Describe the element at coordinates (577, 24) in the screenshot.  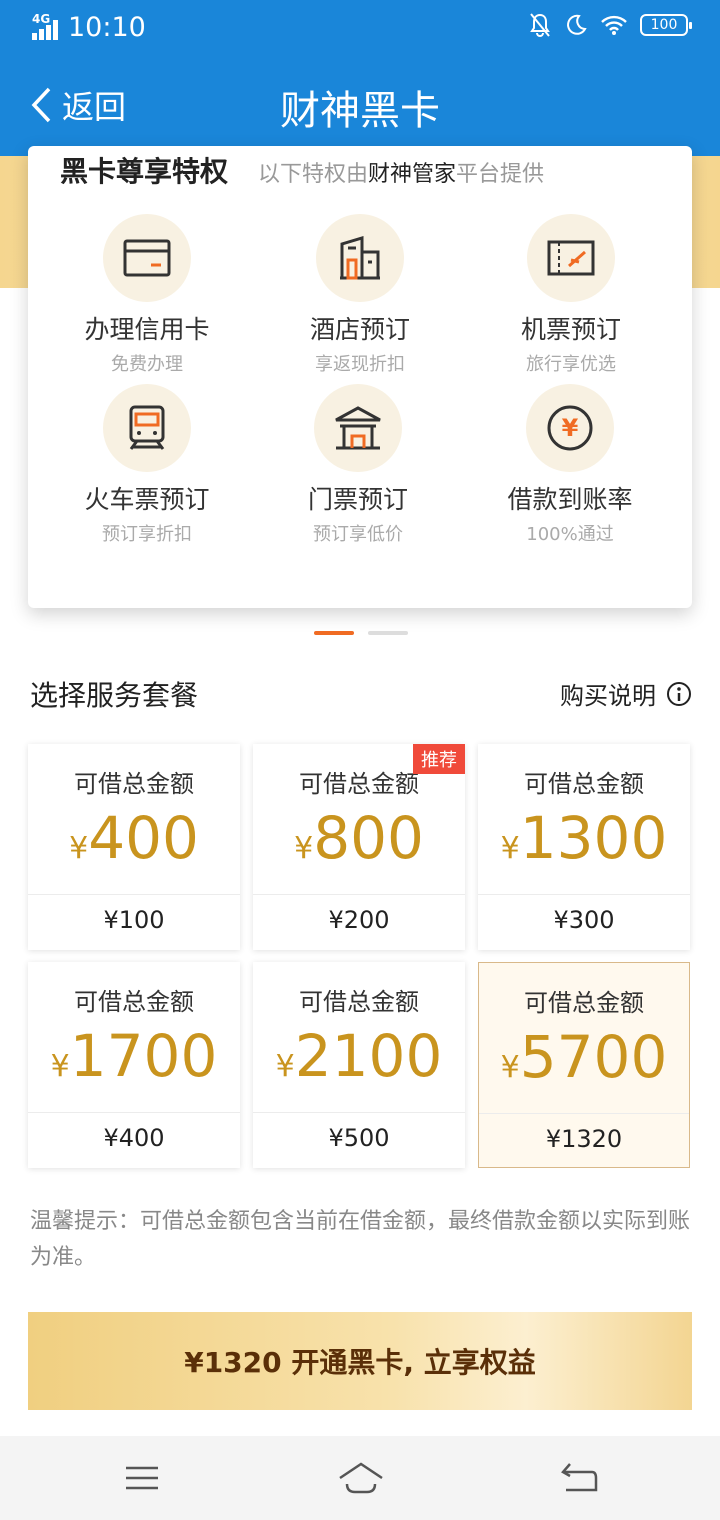
I see `moon-icon` at that location.